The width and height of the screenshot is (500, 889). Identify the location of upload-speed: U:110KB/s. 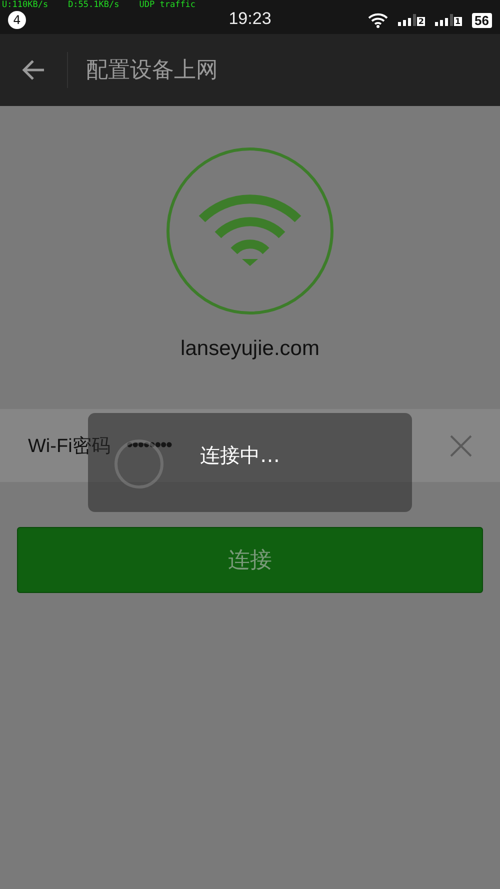
(25, 5).